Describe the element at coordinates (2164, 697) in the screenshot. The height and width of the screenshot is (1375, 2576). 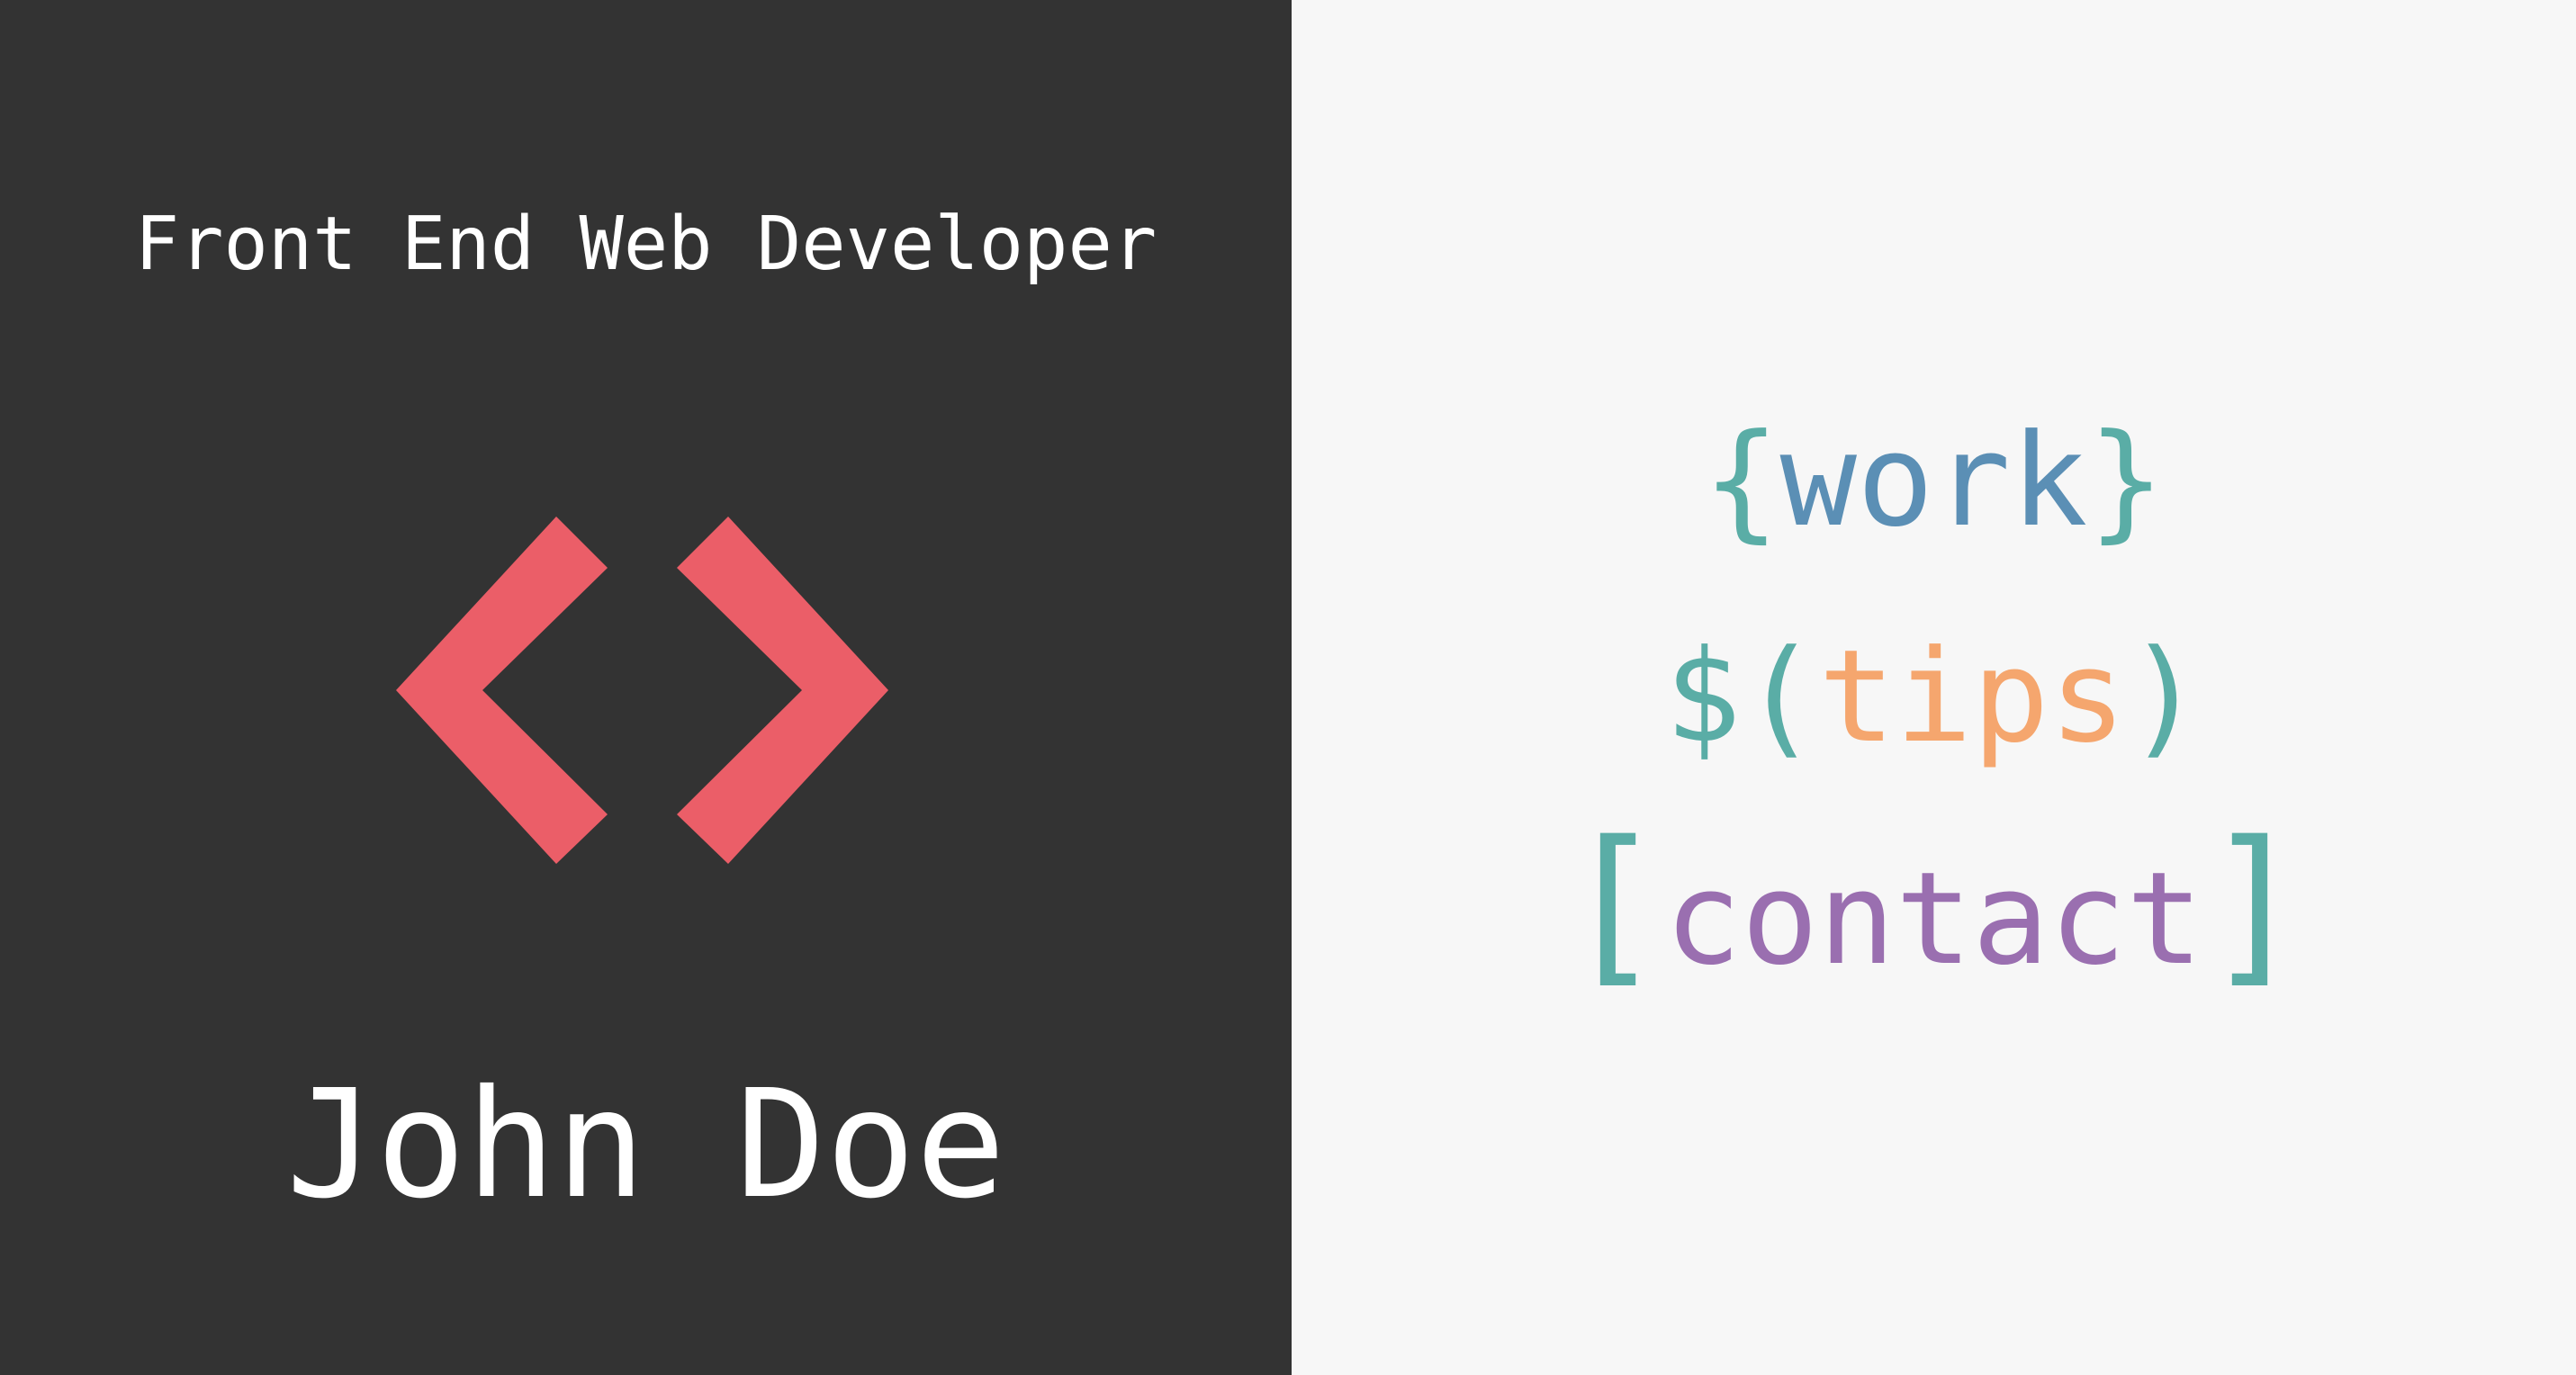
I see `tips-close-paren: )` at that location.